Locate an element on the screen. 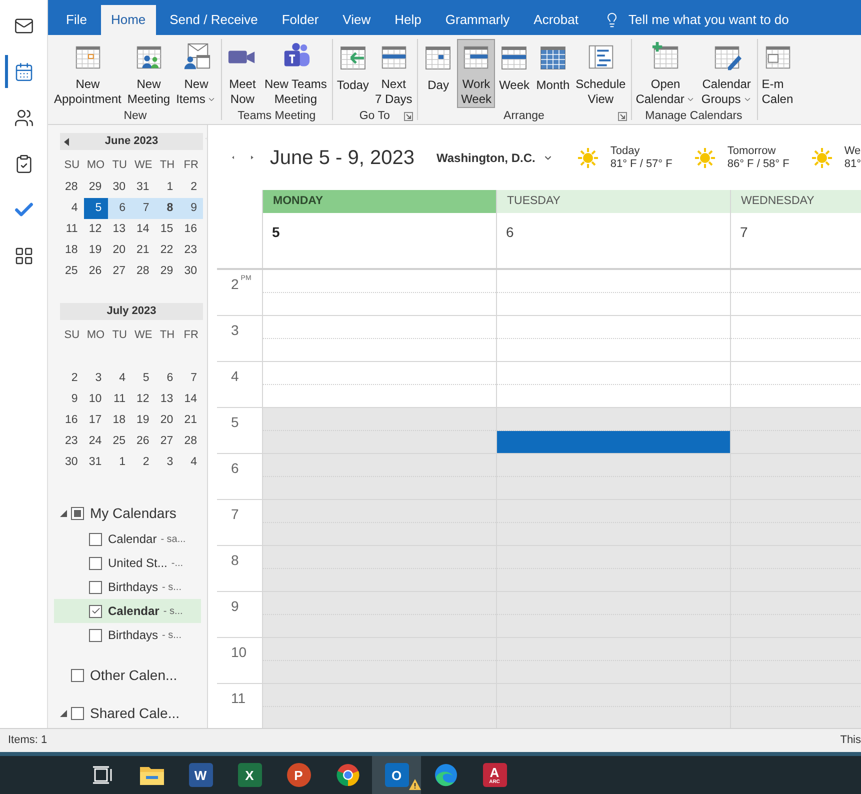 The width and height of the screenshot is (861, 794). ribbon-button: New Appointment is located at coordinates (87, 73).